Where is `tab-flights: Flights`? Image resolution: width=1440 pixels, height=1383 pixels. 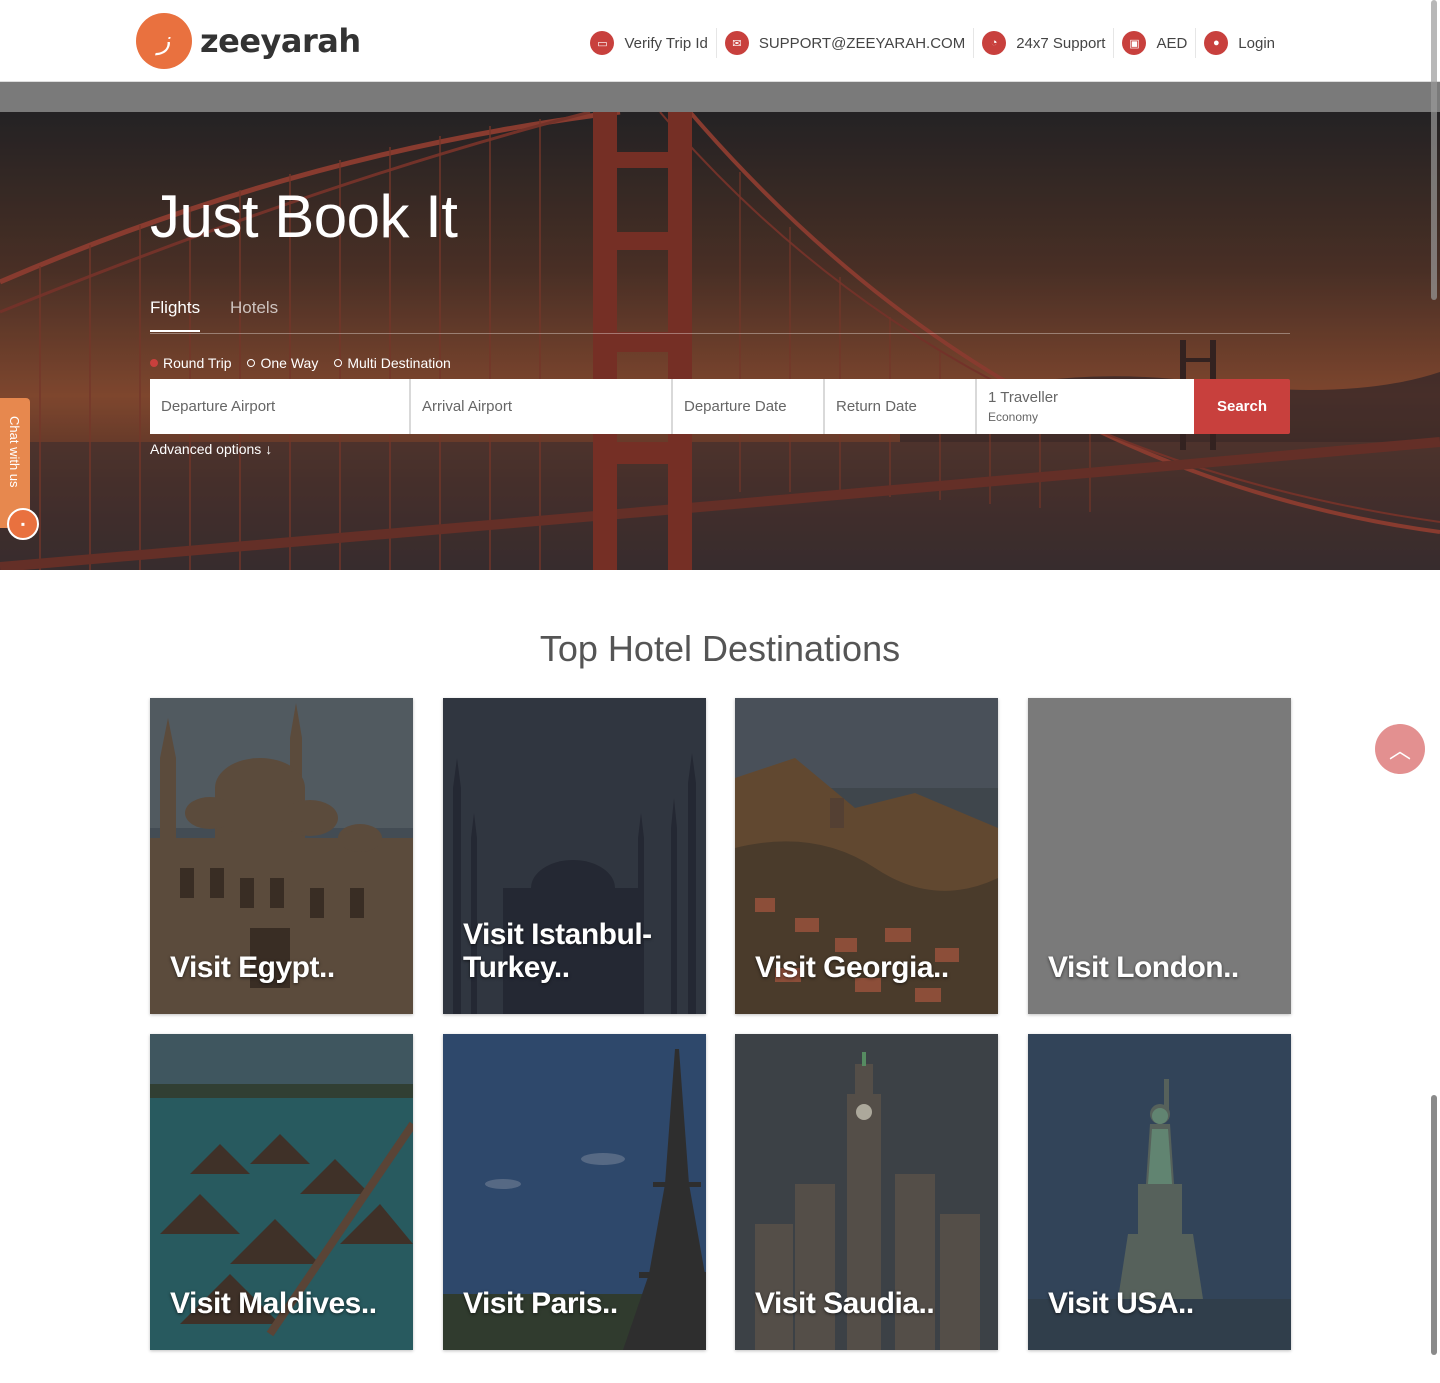 tab-flights: Flights is located at coordinates (175, 315).